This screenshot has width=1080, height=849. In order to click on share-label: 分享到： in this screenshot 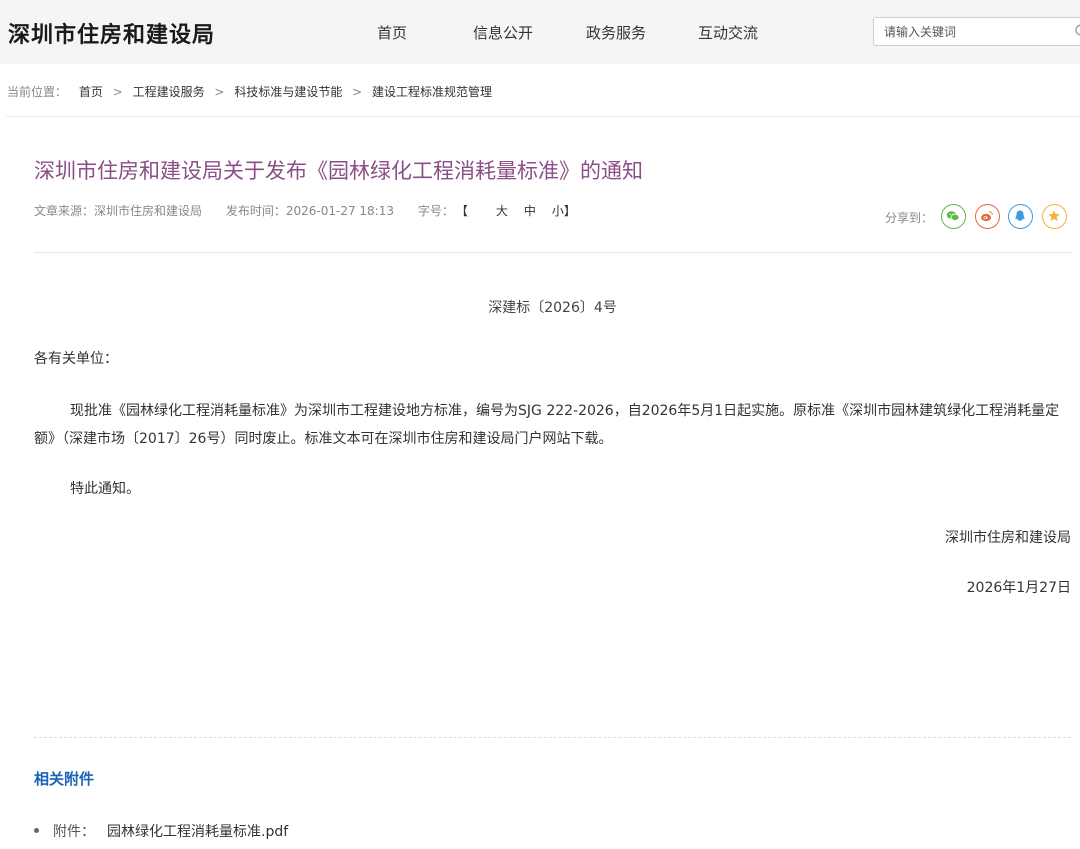, I will do `click(909, 218)`.